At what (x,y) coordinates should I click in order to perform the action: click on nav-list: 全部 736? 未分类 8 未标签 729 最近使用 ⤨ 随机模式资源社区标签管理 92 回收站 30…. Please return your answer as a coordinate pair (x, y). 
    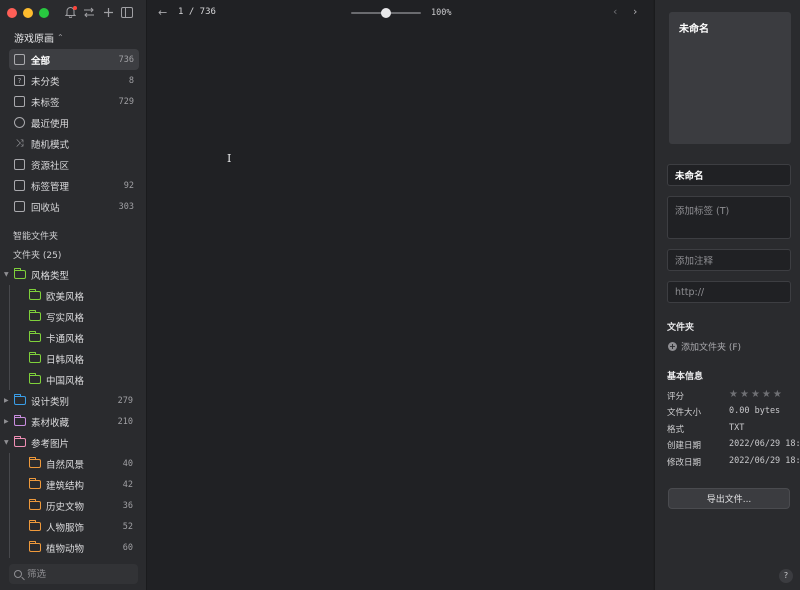
    Looking at the image, I should click on (74, 133).